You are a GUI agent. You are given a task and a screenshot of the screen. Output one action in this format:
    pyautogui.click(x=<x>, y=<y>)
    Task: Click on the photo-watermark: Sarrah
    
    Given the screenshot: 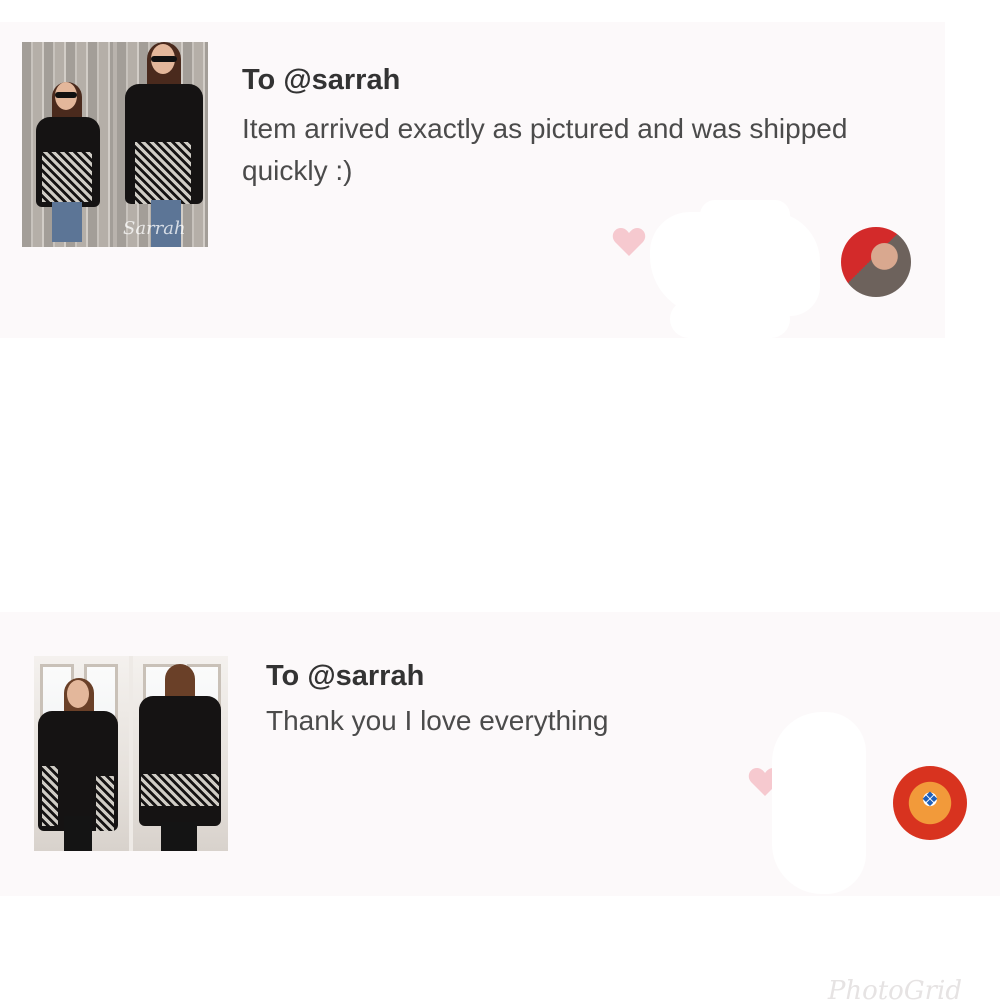 What is the action you would take?
    pyautogui.click(x=154, y=228)
    